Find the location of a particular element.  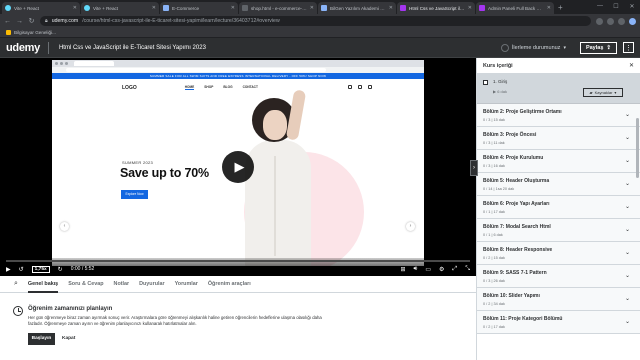

reload-icon: ↻ is located at coordinates (31, 21).